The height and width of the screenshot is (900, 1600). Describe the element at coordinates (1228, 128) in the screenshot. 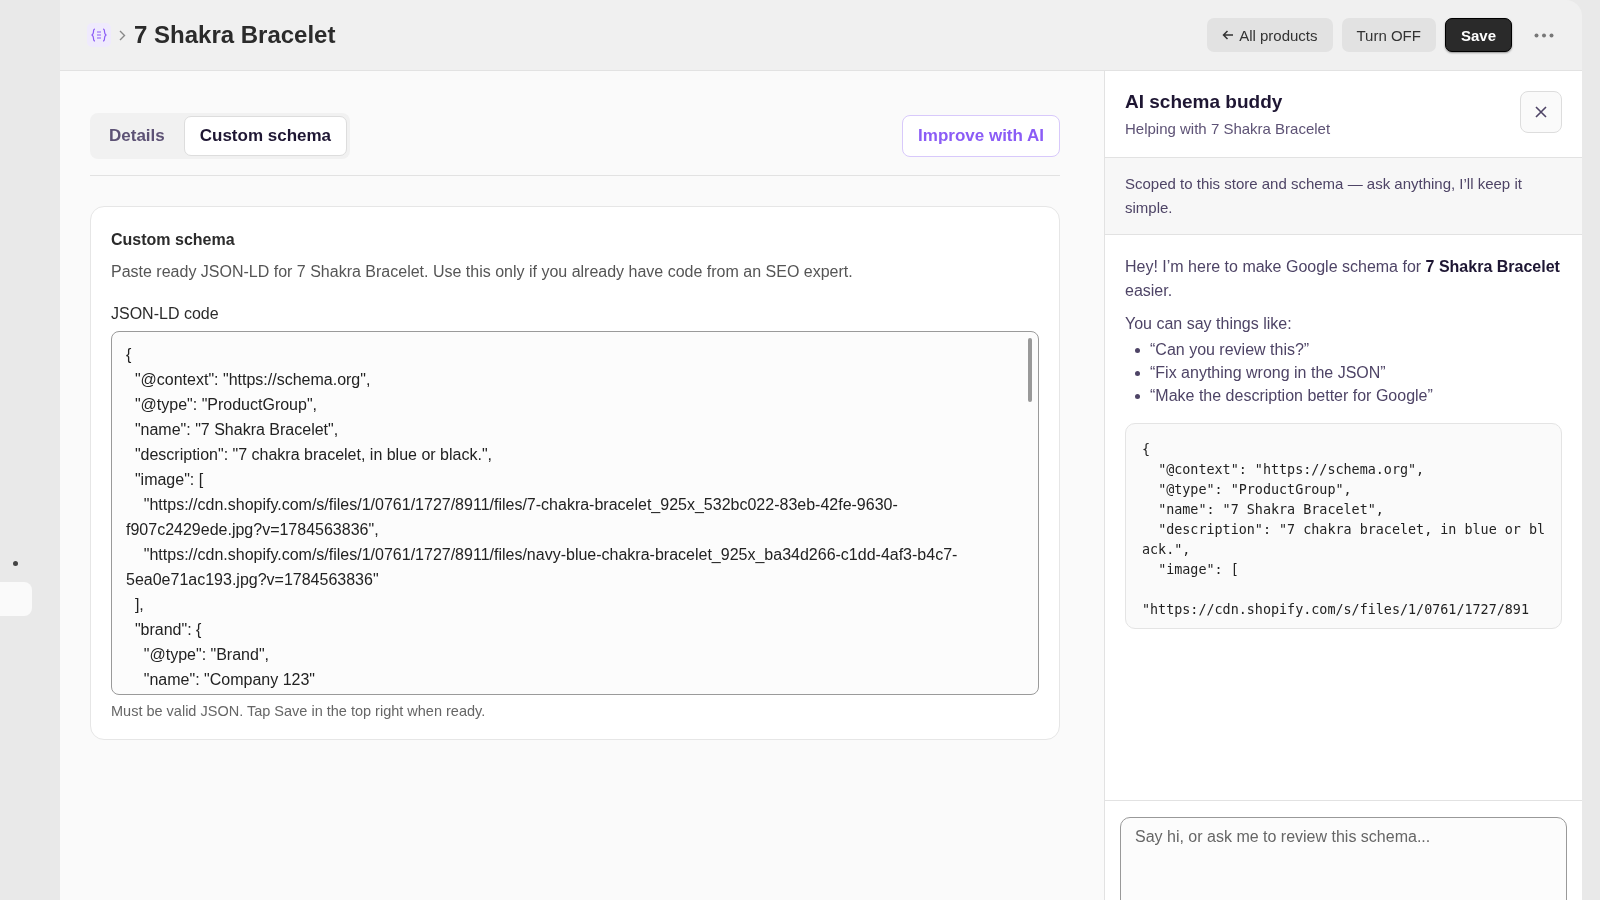

I see `panel-subtitle: Helping with 7 Shakra Bracelet` at that location.